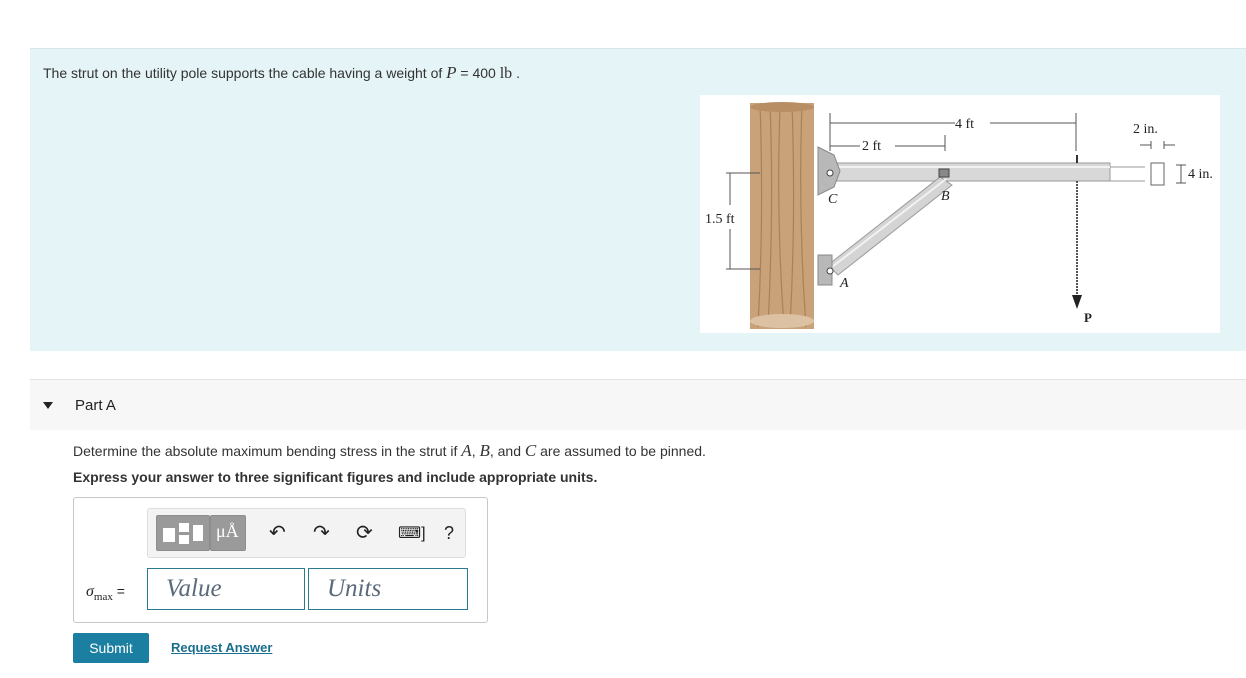 The image size is (1246, 678). Describe the element at coordinates (95, 405) in the screenshot. I see `part-title: Part A` at that location.